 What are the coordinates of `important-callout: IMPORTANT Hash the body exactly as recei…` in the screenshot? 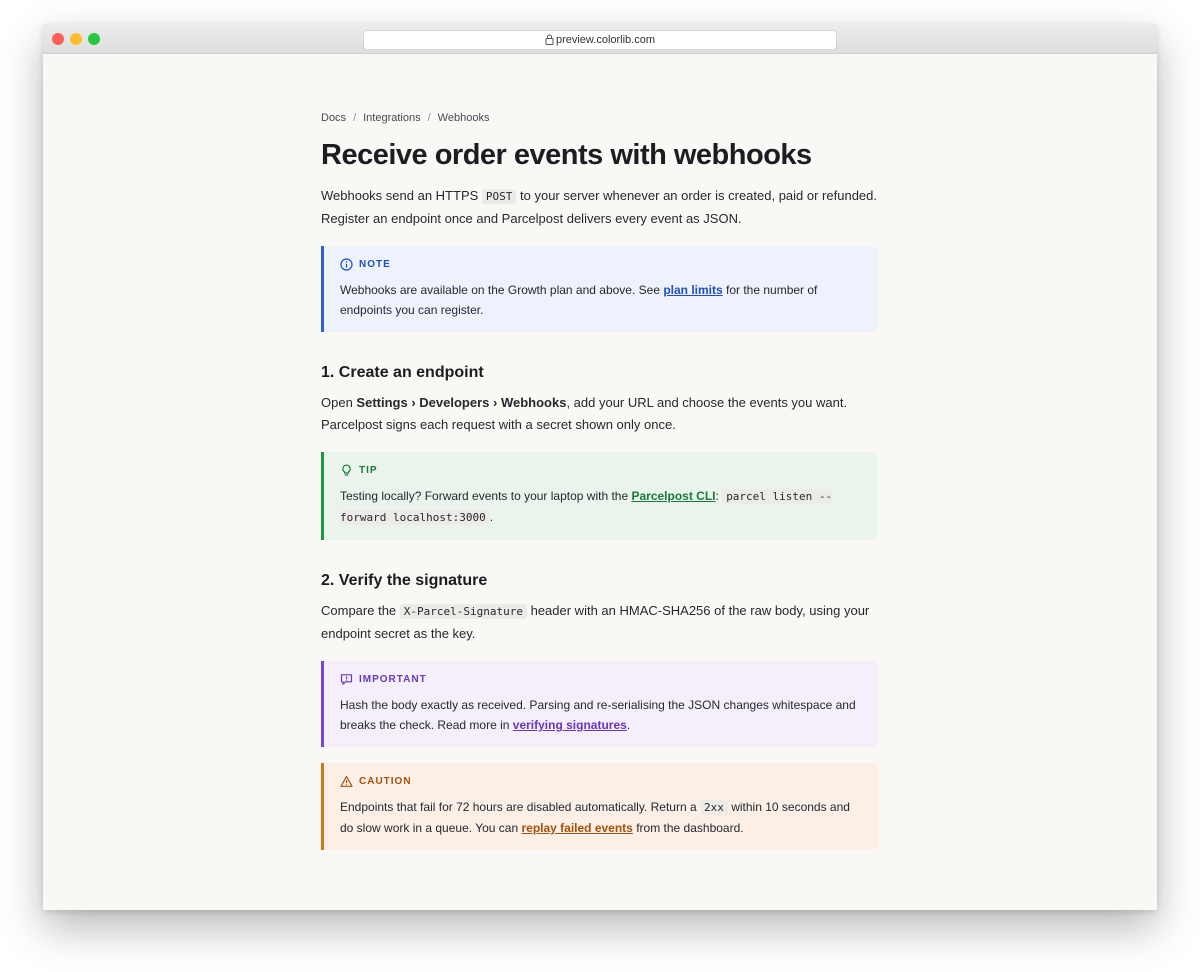 It's located at (599, 704).